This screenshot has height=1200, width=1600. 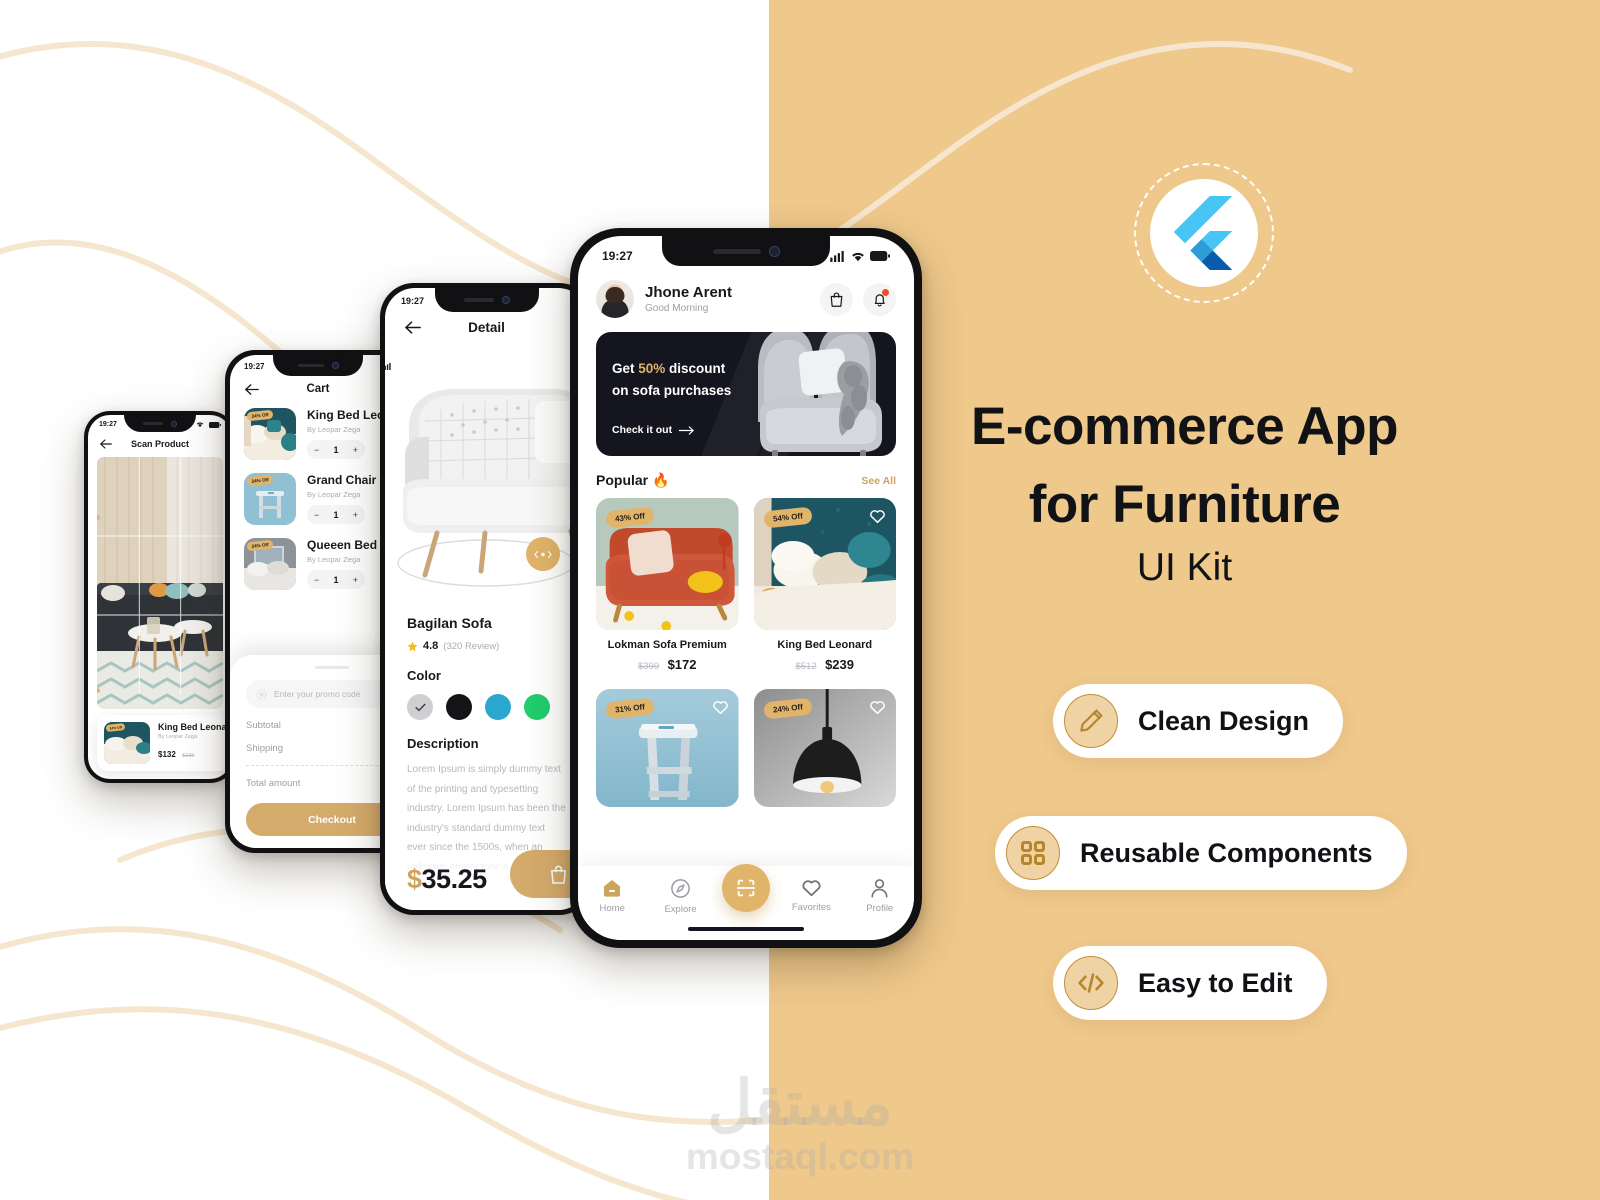 I want to click on product-card: 43% Off Lokman Sofa Premium $399 $172, so click(x=667, y=586).